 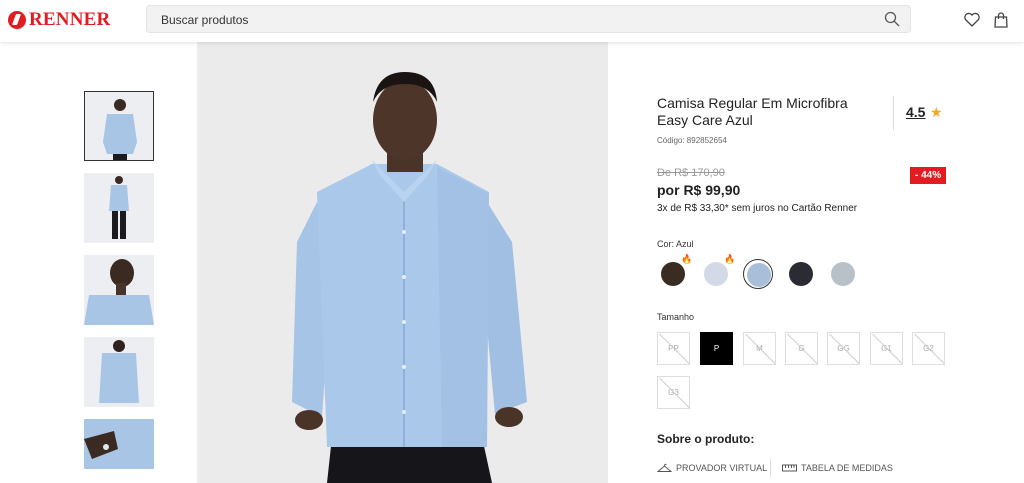 I want to click on color-swatch-blue-selected, so click(x=758, y=274).